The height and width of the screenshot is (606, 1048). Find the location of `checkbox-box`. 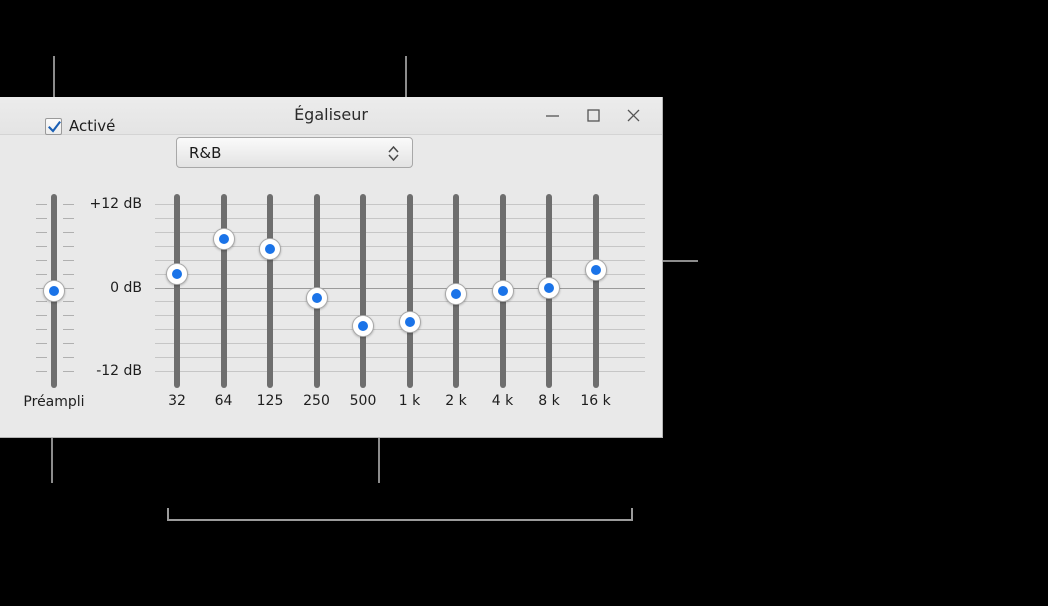

checkbox-box is located at coordinates (53, 126).